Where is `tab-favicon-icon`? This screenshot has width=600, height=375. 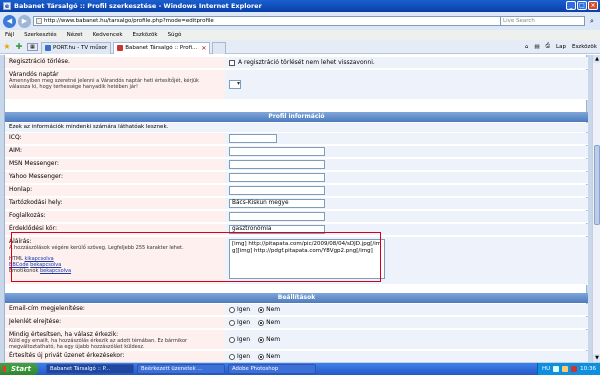 tab-favicon-icon is located at coordinates (48, 48).